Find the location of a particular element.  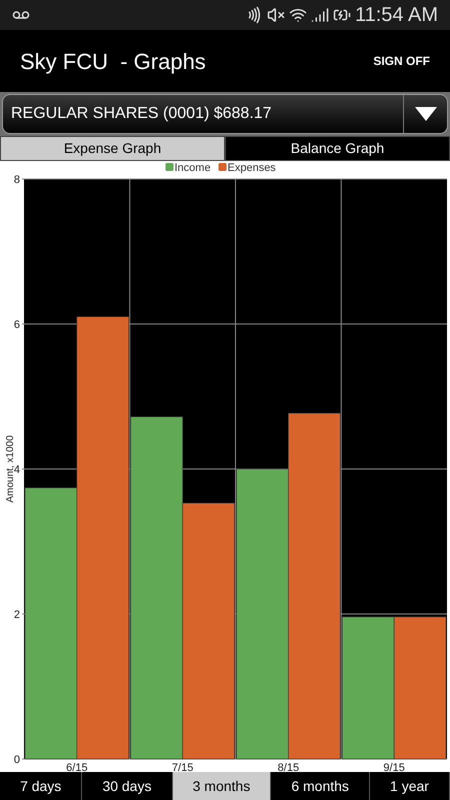

wifi-icon is located at coordinates (297, 15).